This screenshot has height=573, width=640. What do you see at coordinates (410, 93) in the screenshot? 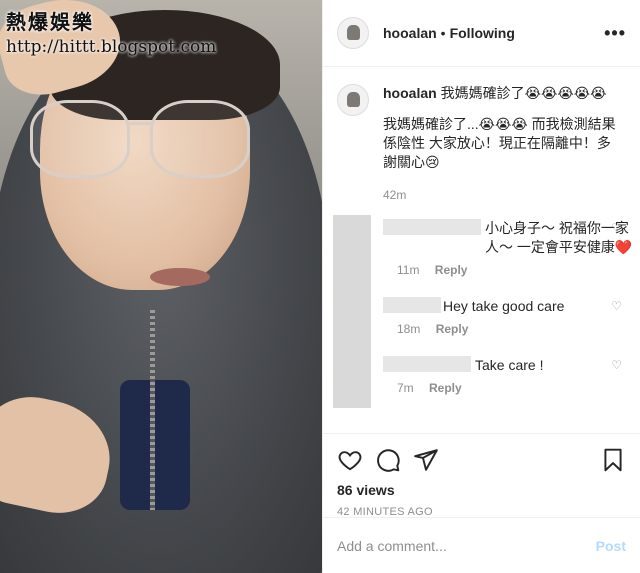
I see `caption-username: hooalan` at bounding box center [410, 93].